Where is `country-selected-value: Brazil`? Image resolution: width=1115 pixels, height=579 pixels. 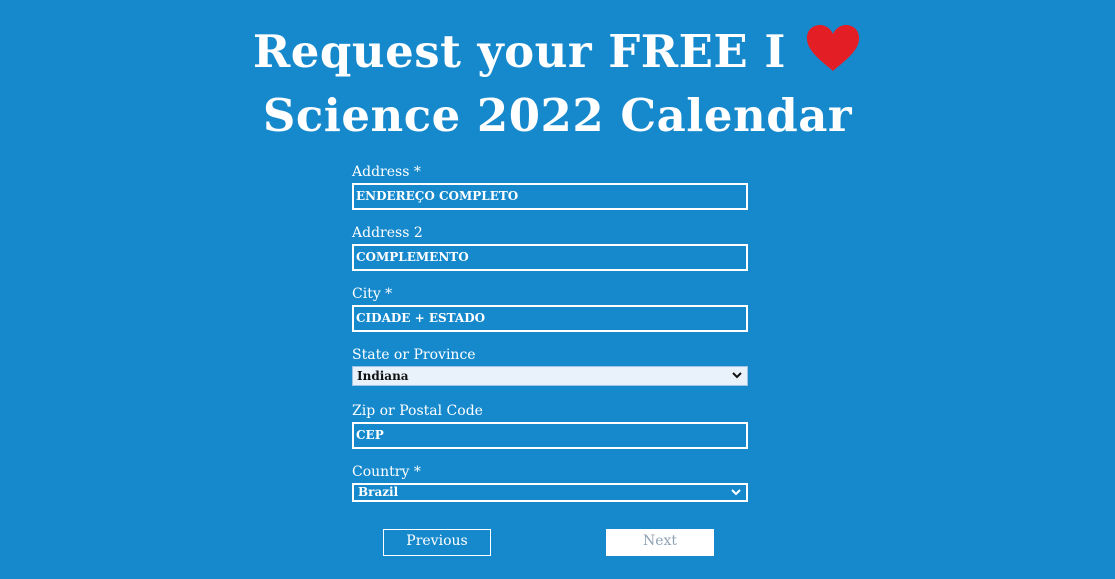
country-selected-value: Brazil is located at coordinates (378, 492).